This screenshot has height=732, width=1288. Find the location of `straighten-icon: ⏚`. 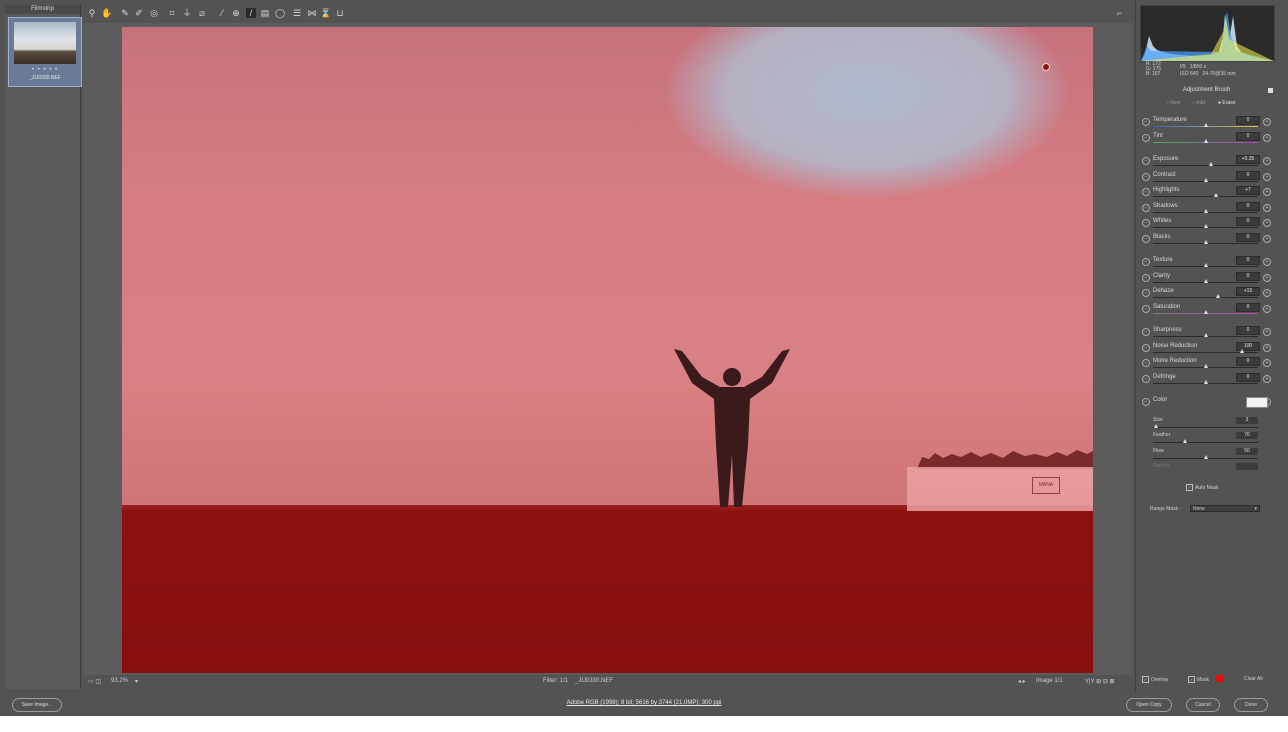

straighten-icon: ⏚ is located at coordinates (187, 13).